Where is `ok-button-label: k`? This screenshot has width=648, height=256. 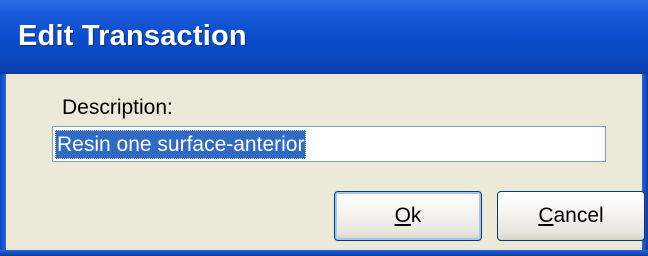
ok-button-label: k is located at coordinates (416, 215).